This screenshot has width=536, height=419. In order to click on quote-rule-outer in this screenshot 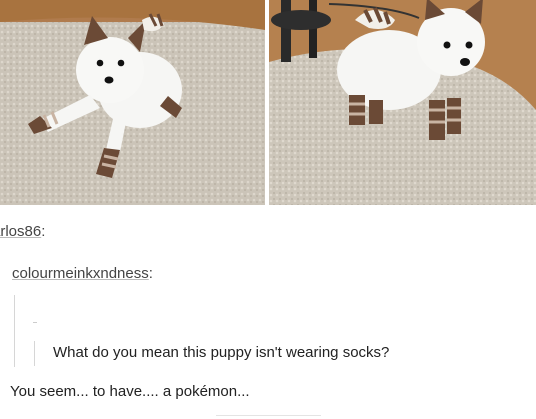, I will do `click(14, 331)`.